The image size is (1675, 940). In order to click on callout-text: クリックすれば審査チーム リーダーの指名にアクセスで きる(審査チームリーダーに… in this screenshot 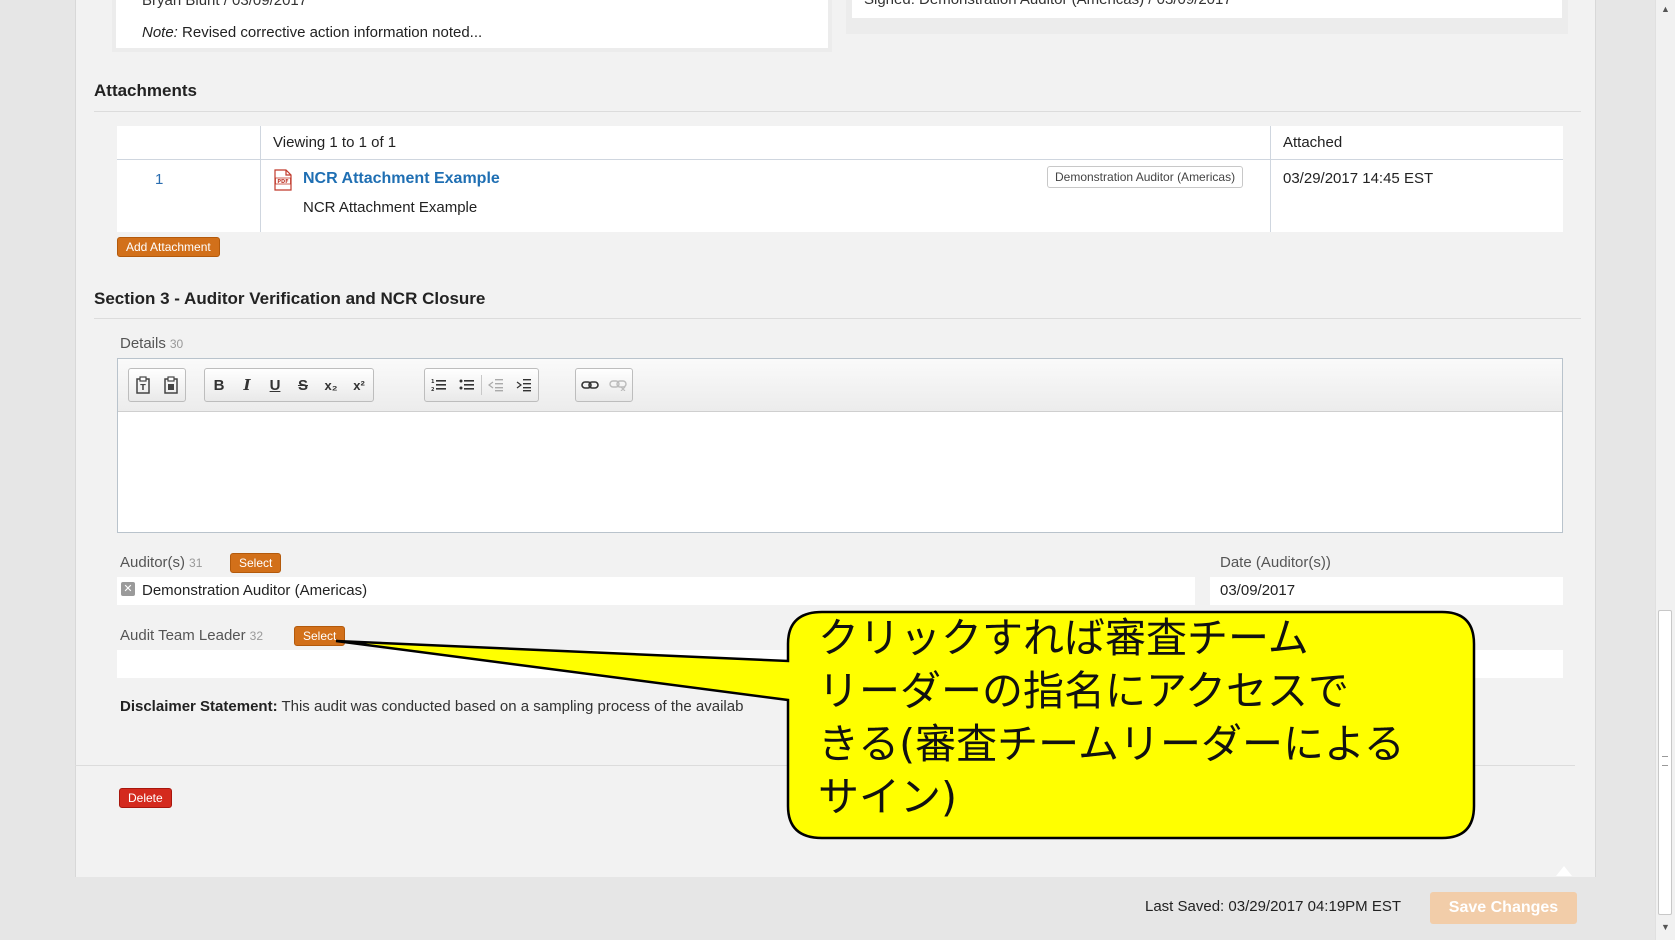, I will do `click(1148, 718)`.